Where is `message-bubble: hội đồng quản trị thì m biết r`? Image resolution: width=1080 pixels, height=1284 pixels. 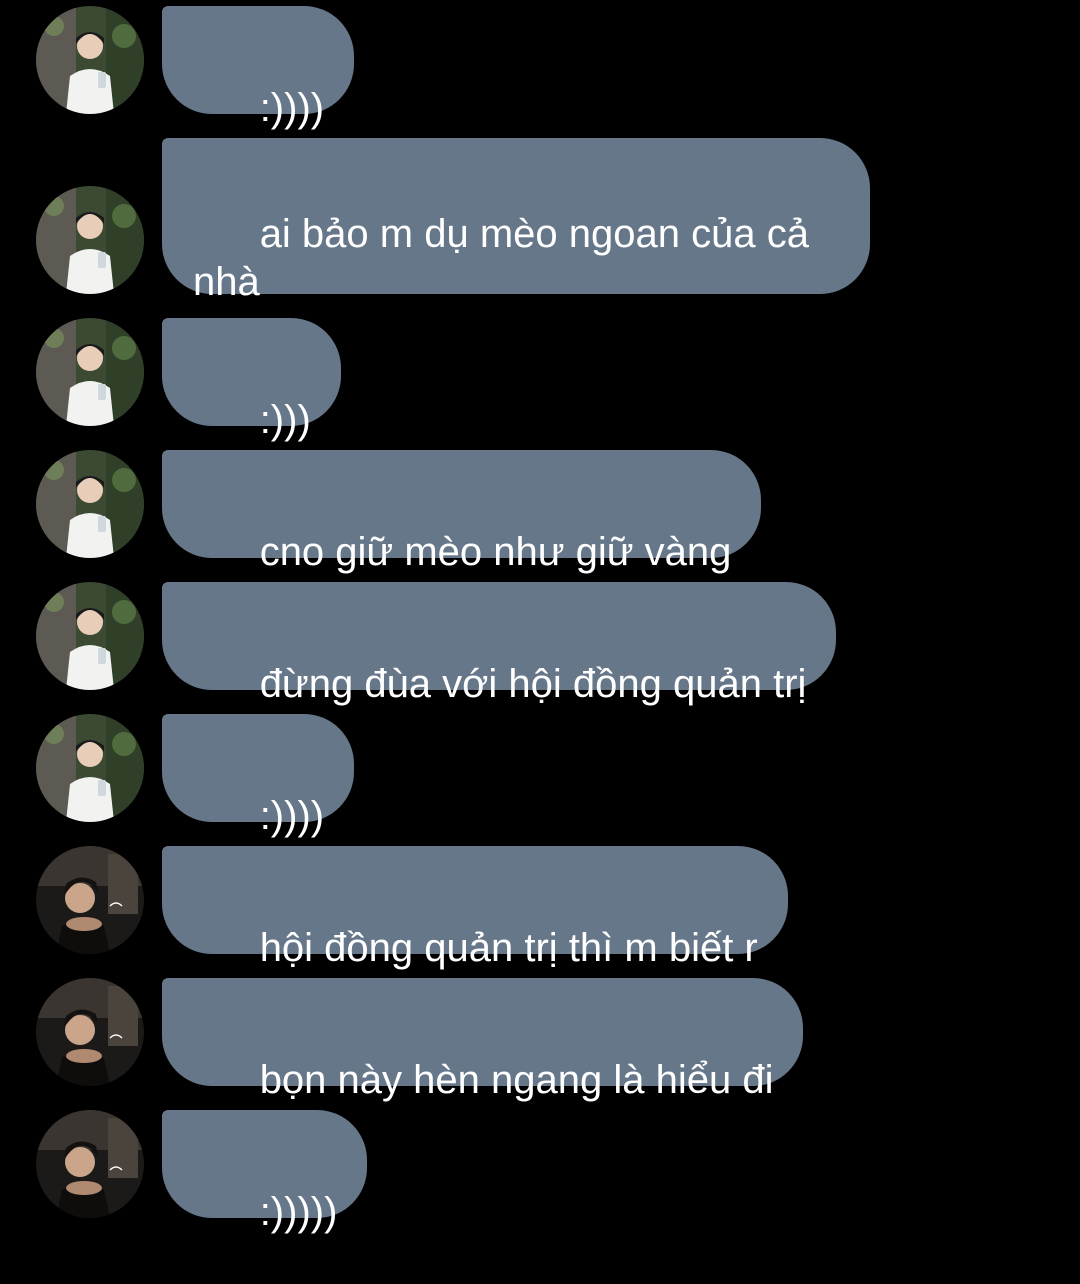
message-bubble: hội đồng quản trị thì m biết r is located at coordinates (475, 908).